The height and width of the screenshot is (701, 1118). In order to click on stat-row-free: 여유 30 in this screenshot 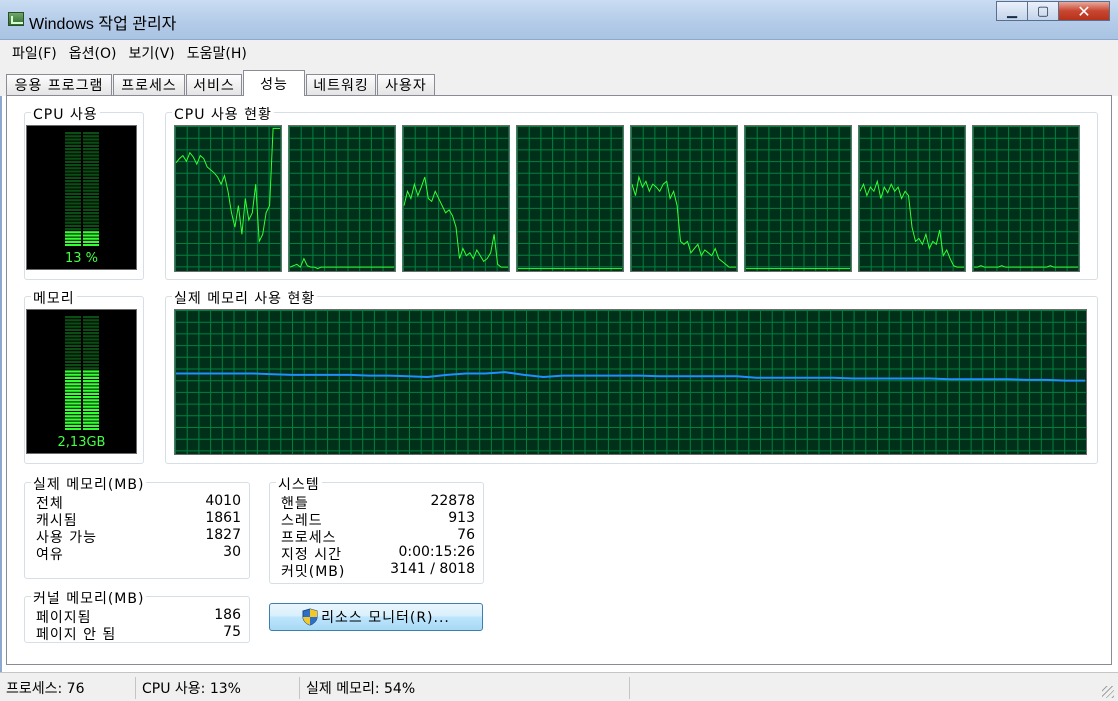, I will do `click(138, 554)`.